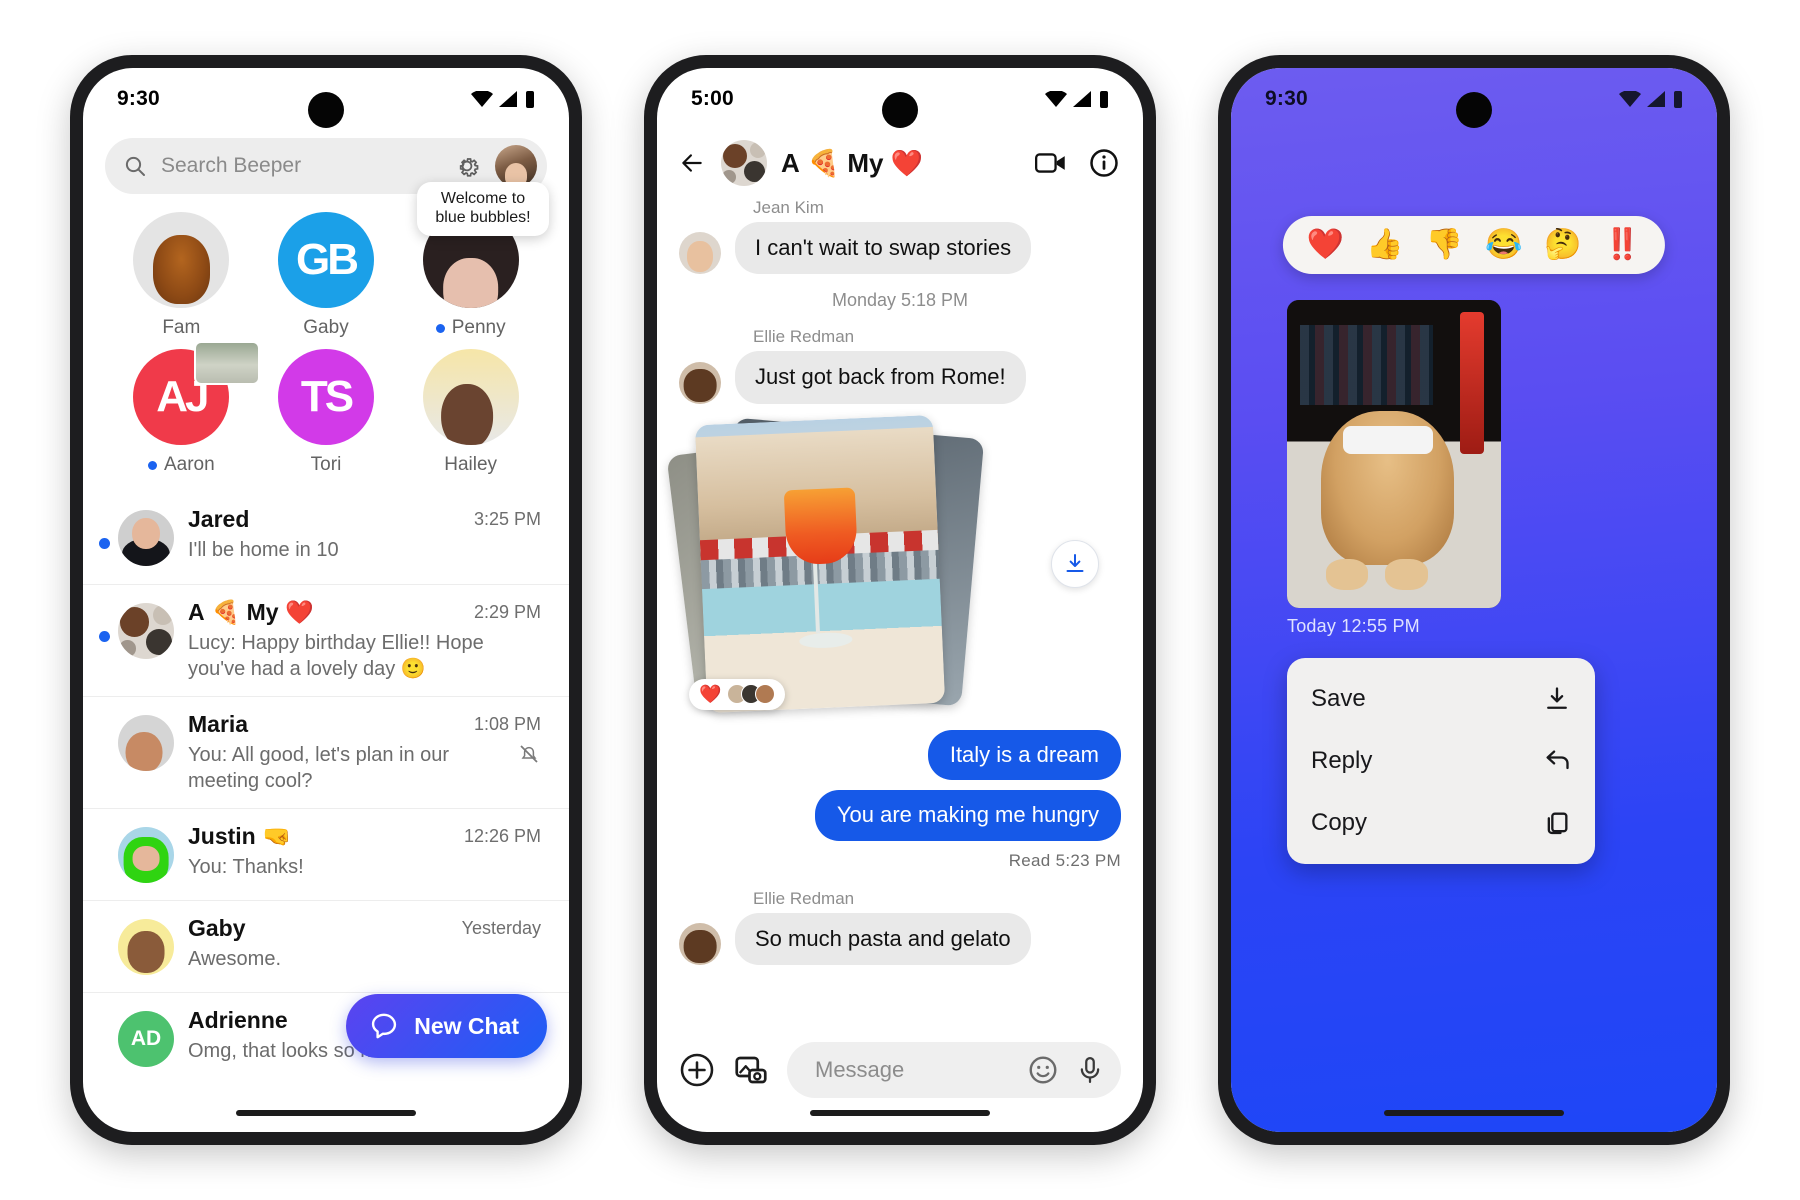 The width and height of the screenshot is (1800, 1200). What do you see at coordinates (1384, 245) in the screenshot?
I see `reaction-thumbs-up-icon: 👍` at bounding box center [1384, 245].